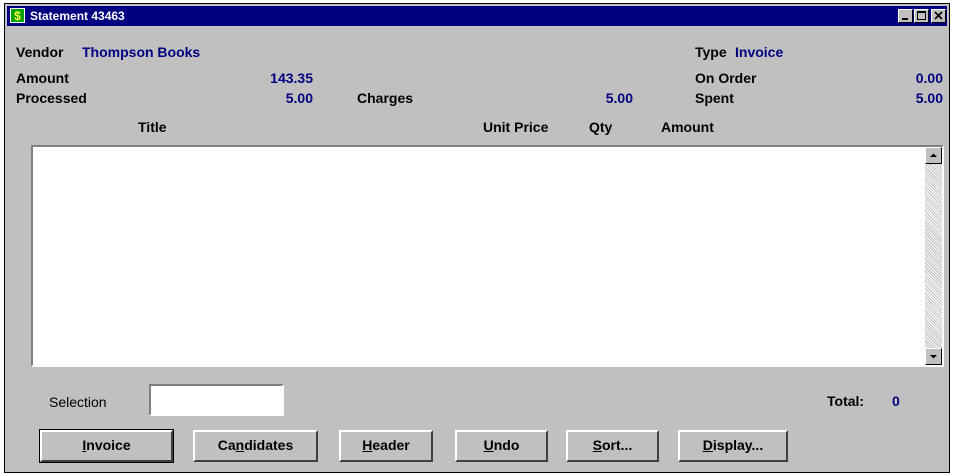 The image size is (954, 476). I want to click on minimize-button, so click(905, 16).